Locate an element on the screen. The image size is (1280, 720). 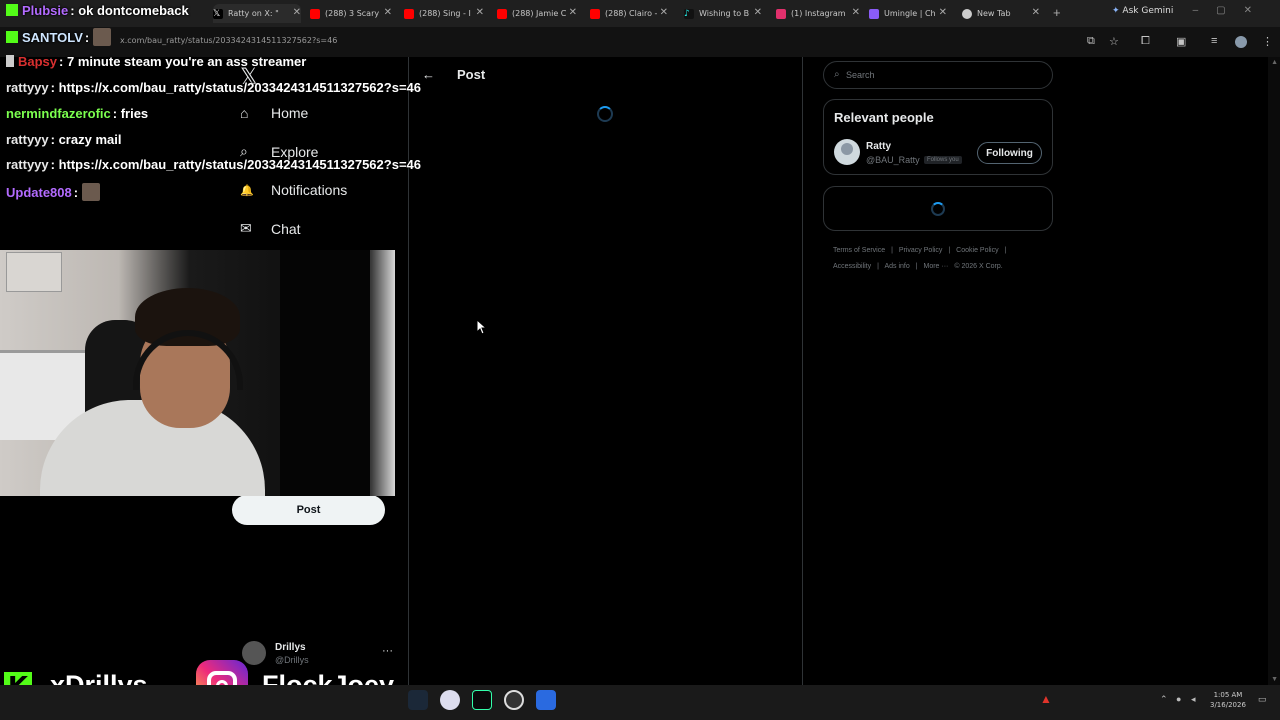
search-icon: ⌕ is located at coordinates (837, 74).